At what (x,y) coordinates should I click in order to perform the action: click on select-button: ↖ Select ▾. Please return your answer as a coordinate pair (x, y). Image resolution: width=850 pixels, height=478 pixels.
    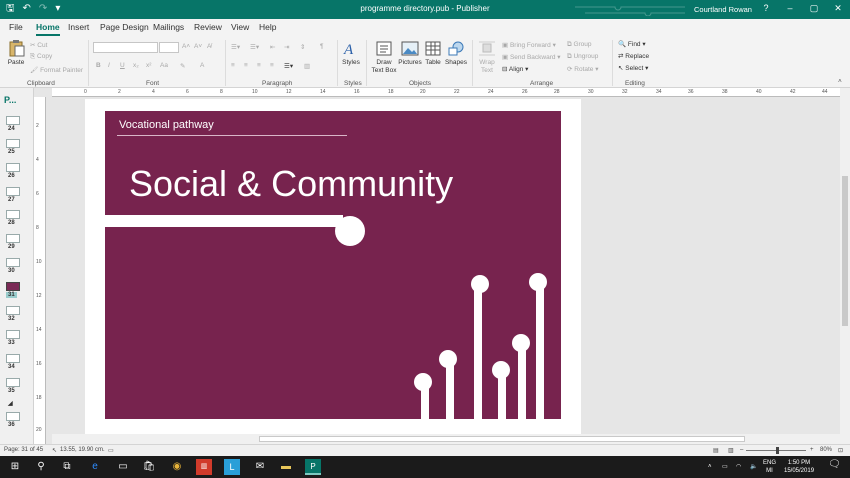
    Looking at the image, I should click on (633, 68).